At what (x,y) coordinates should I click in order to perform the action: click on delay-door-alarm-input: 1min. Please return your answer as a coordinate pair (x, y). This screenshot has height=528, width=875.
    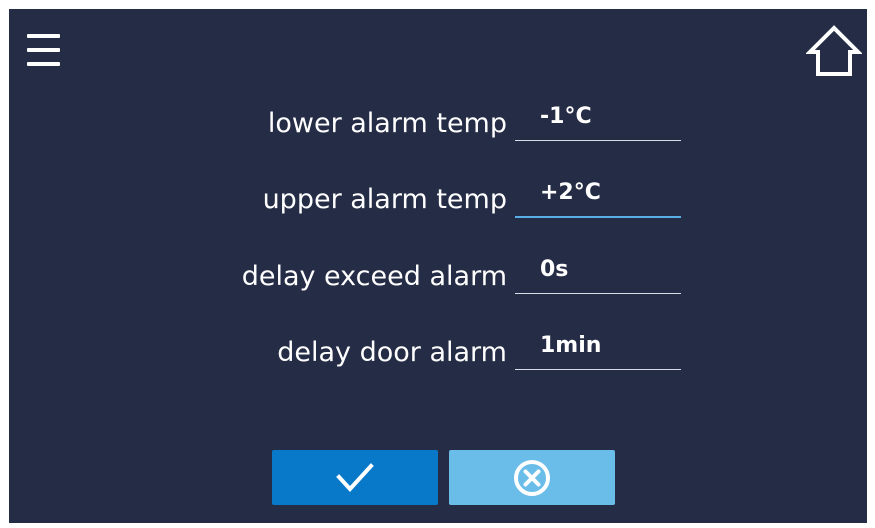
    Looking at the image, I should click on (598, 350).